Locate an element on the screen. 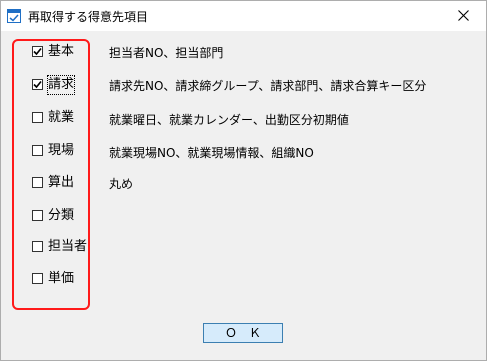  item-description: 丸め is located at coordinates (121, 184).